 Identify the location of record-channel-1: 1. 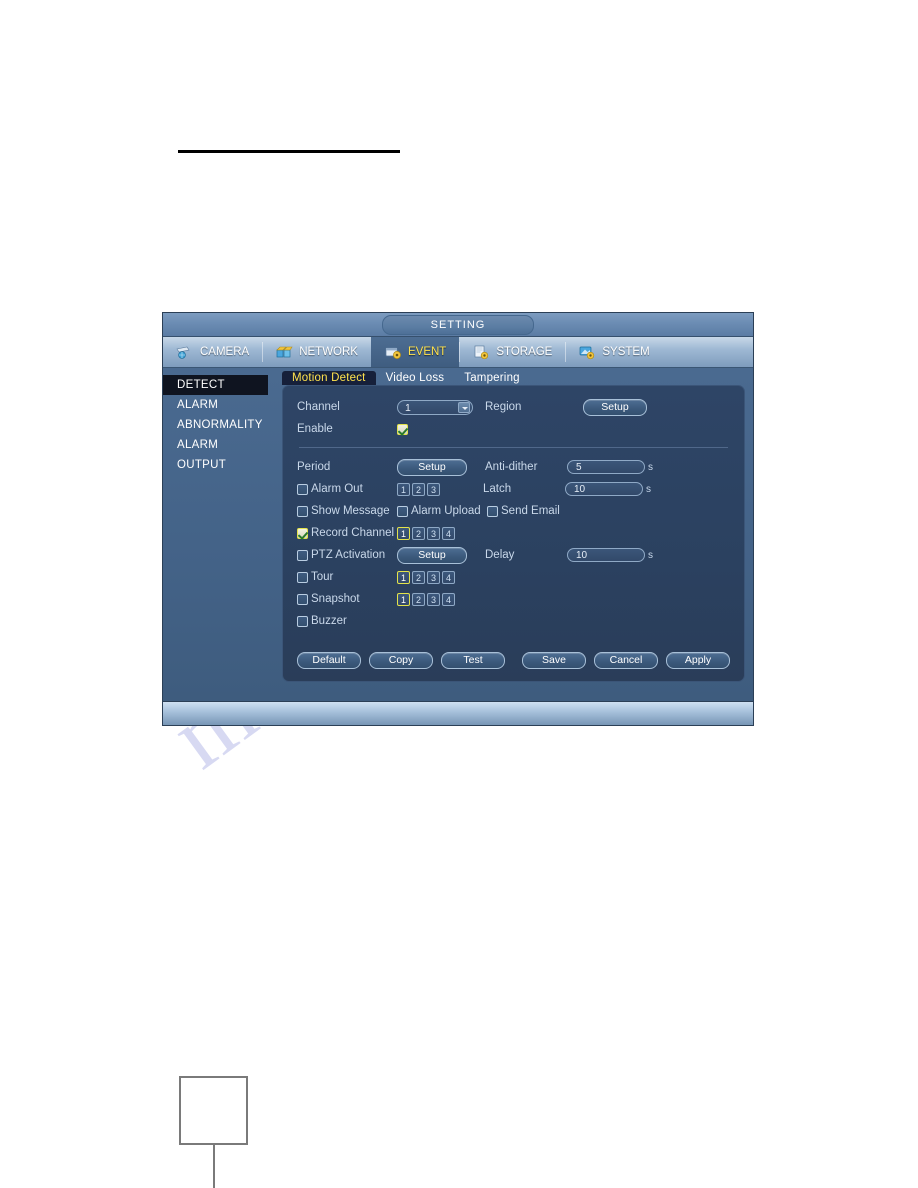
(403, 533).